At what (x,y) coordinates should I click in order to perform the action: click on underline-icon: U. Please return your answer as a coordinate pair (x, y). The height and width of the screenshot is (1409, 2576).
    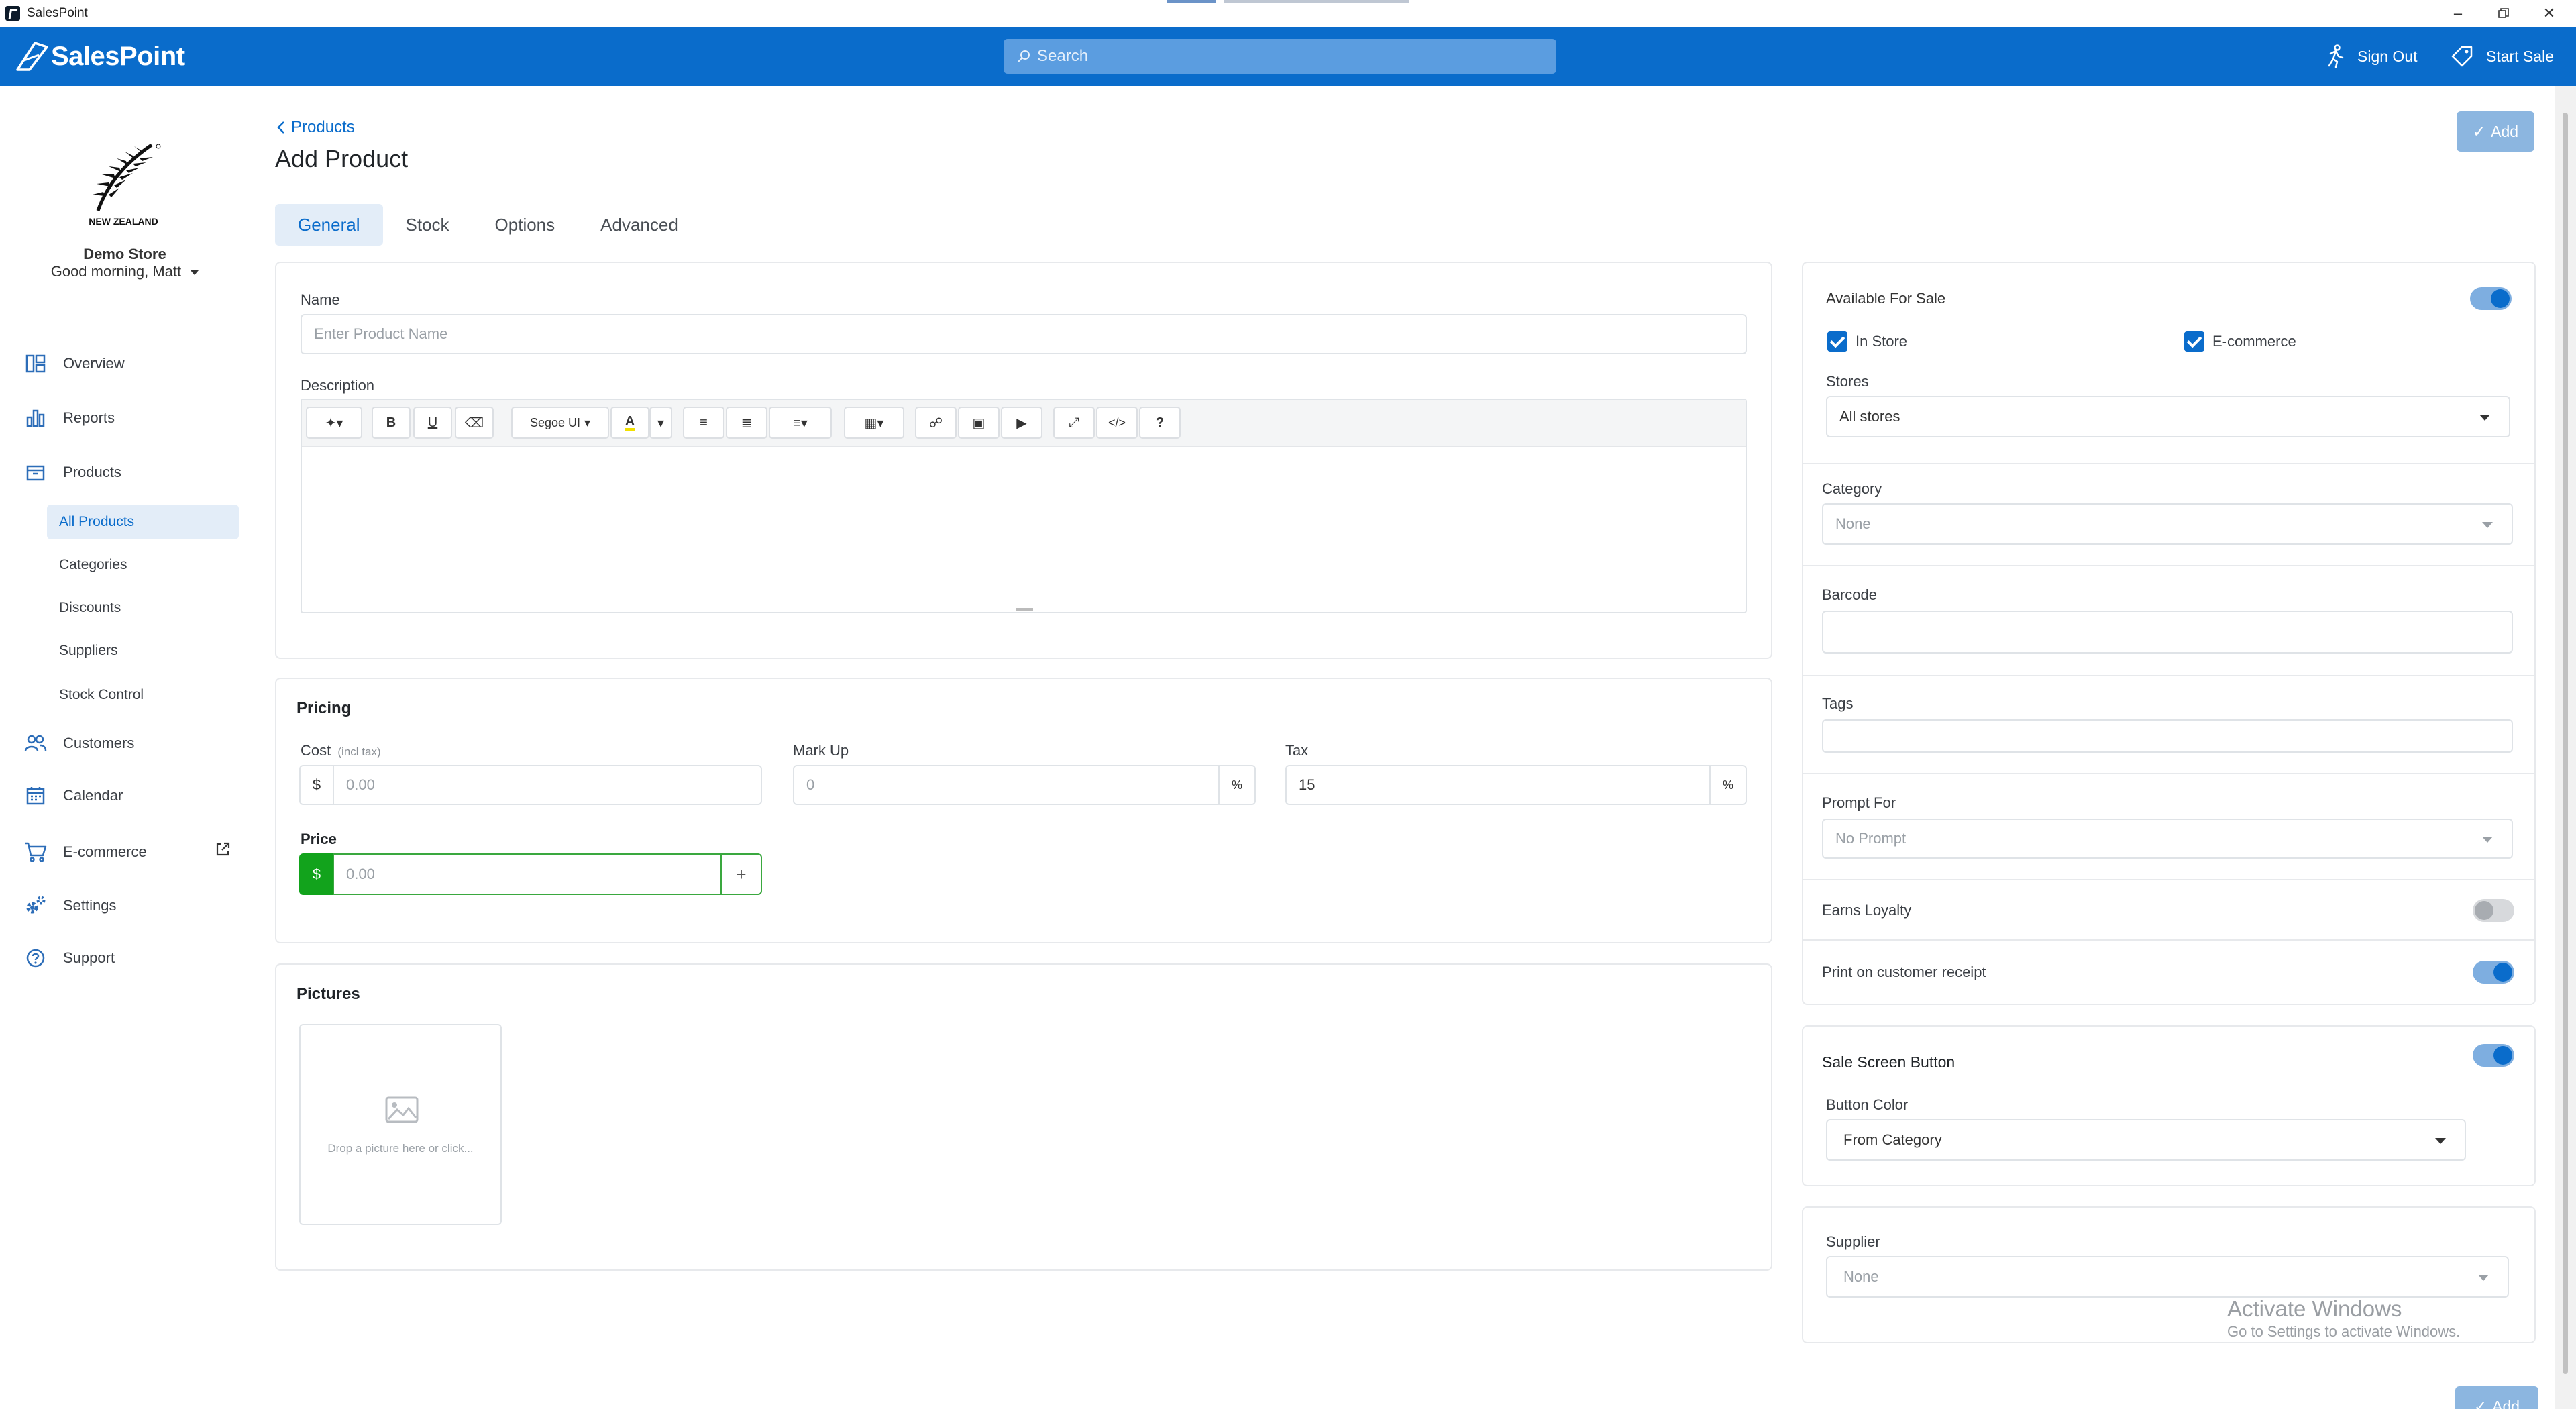
    Looking at the image, I should click on (432, 422).